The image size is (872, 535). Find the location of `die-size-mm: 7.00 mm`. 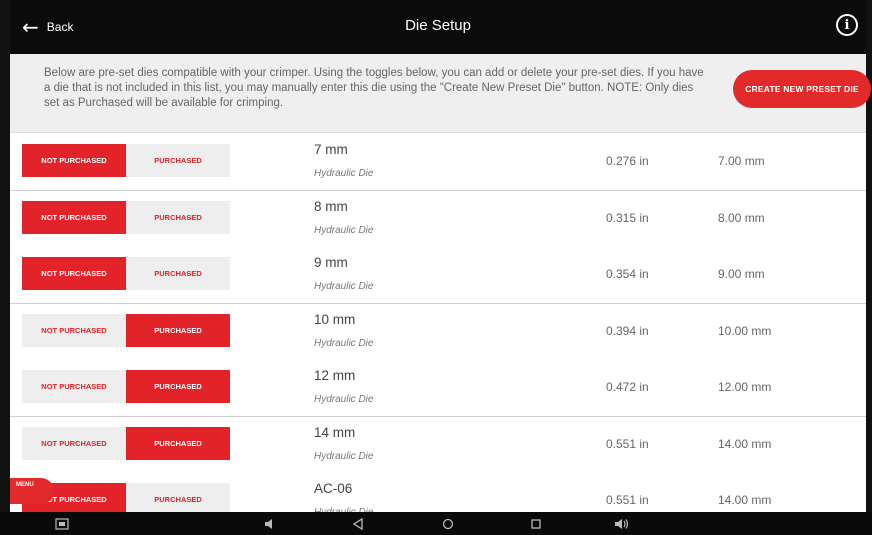

die-size-mm: 7.00 mm is located at coordinates (741, 161).